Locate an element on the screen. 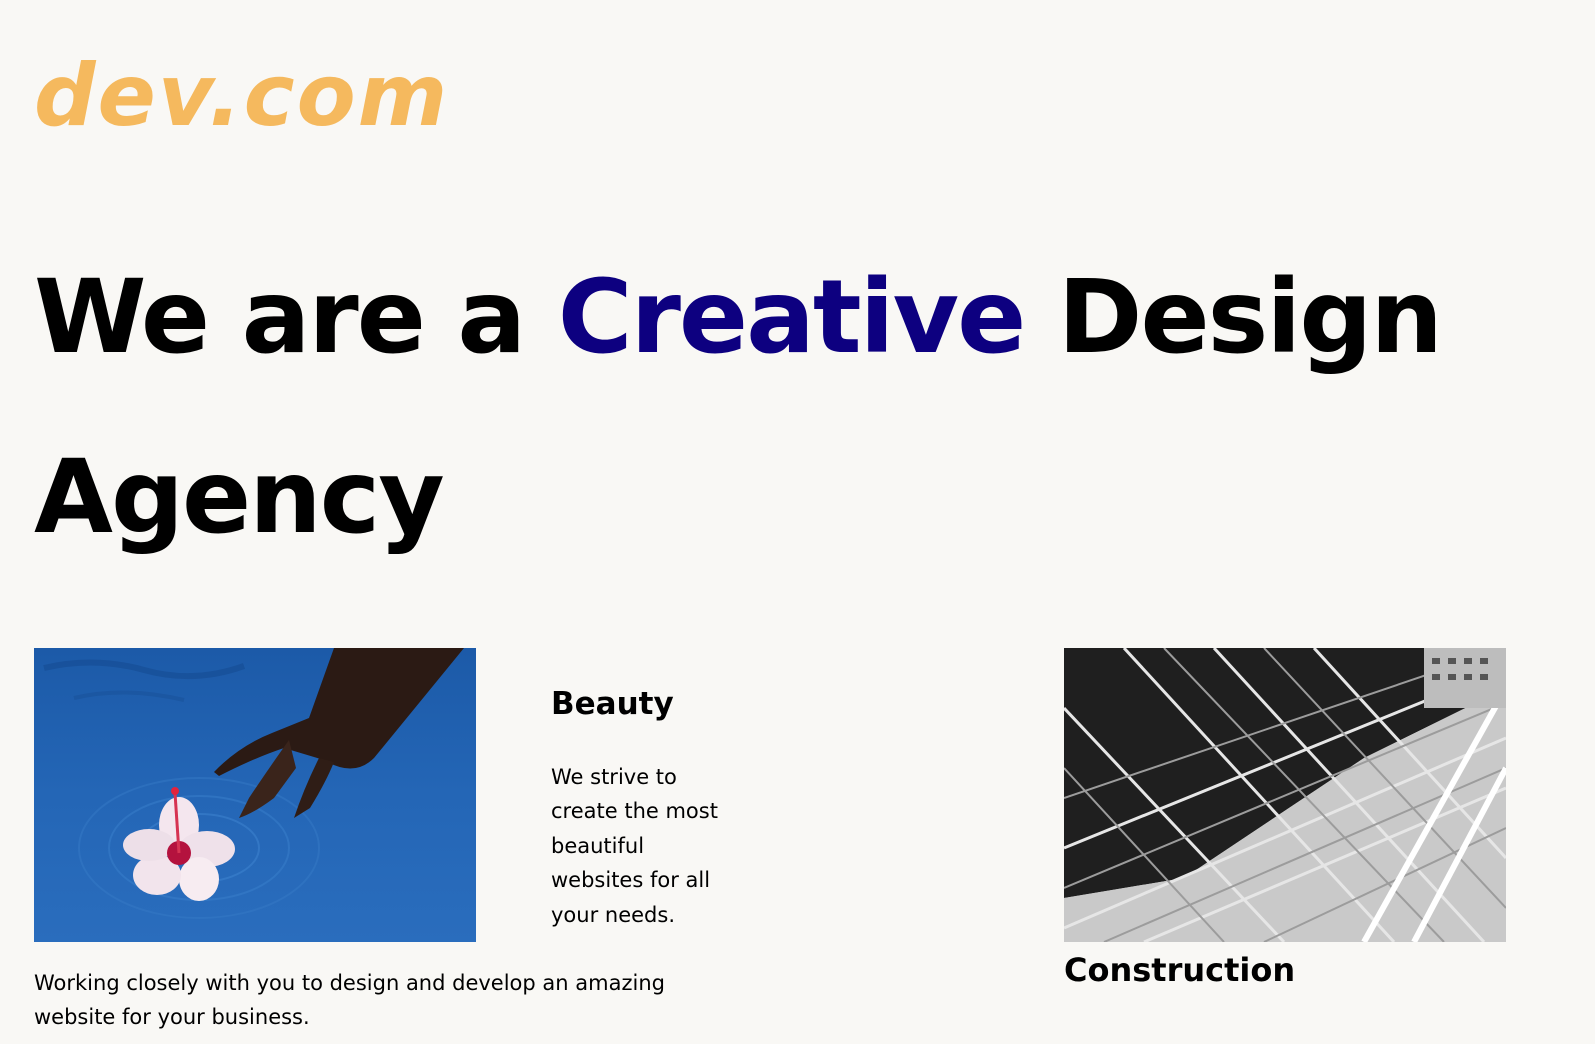 This screenshot has width=1595, height=1044. hero-title-start: We are a is located at coordinates (296, 317).